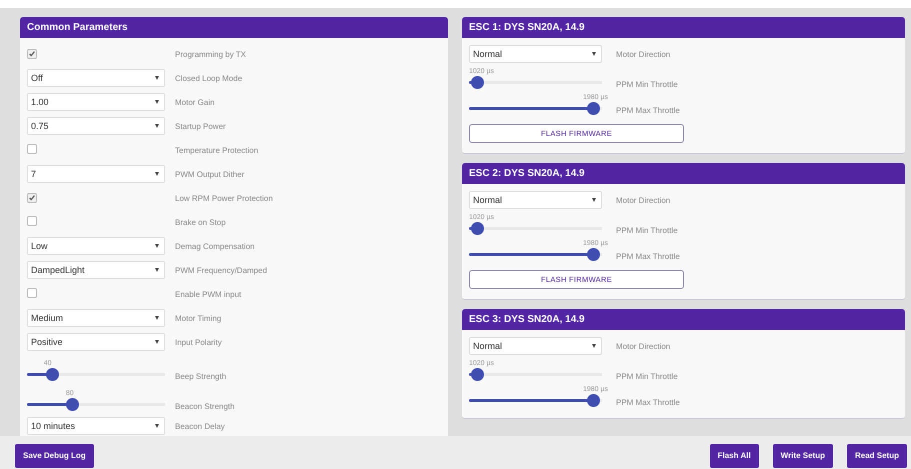 This screenshot has height=469, width=911. I want to click on setting-label: Input Polarity, so click(198, 342).